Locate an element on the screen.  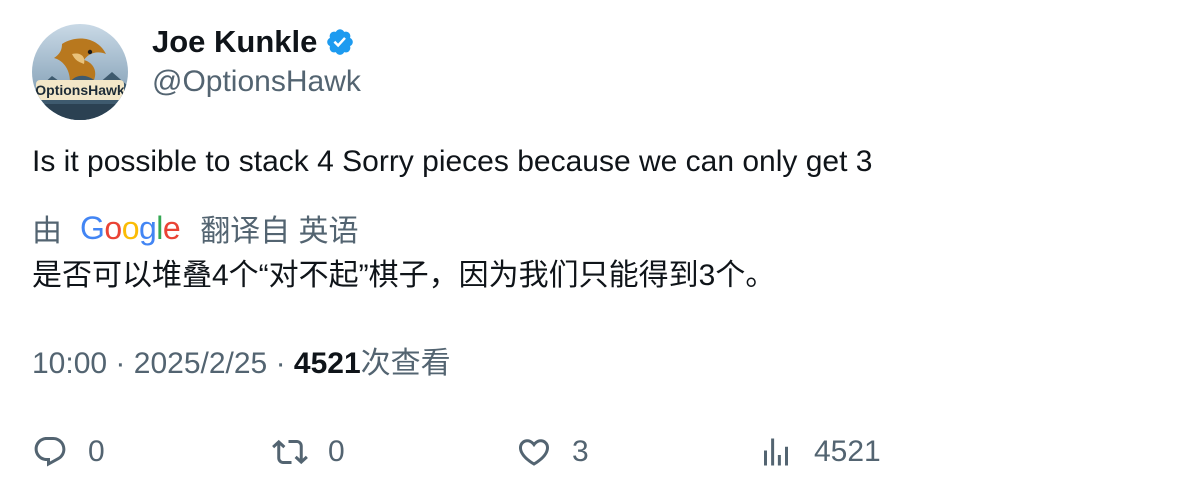
action-bar: 0 0 3 4521 is located at coordinates (602, 452).